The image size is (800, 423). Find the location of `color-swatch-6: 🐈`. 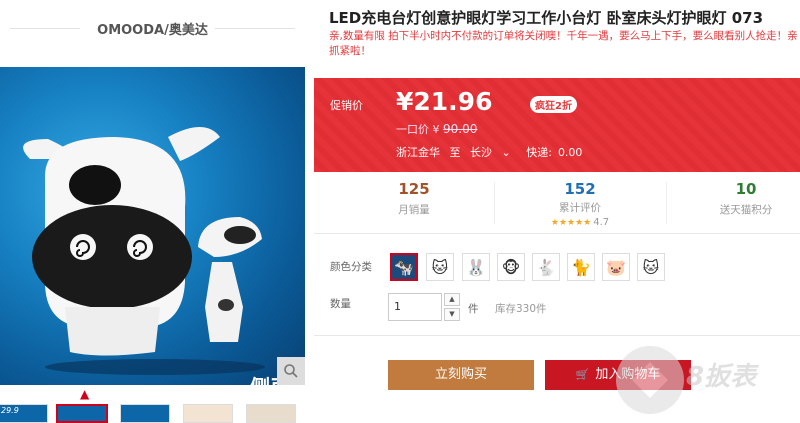

color-swatch-6: 🐈 is located at coordinates (581, 267).